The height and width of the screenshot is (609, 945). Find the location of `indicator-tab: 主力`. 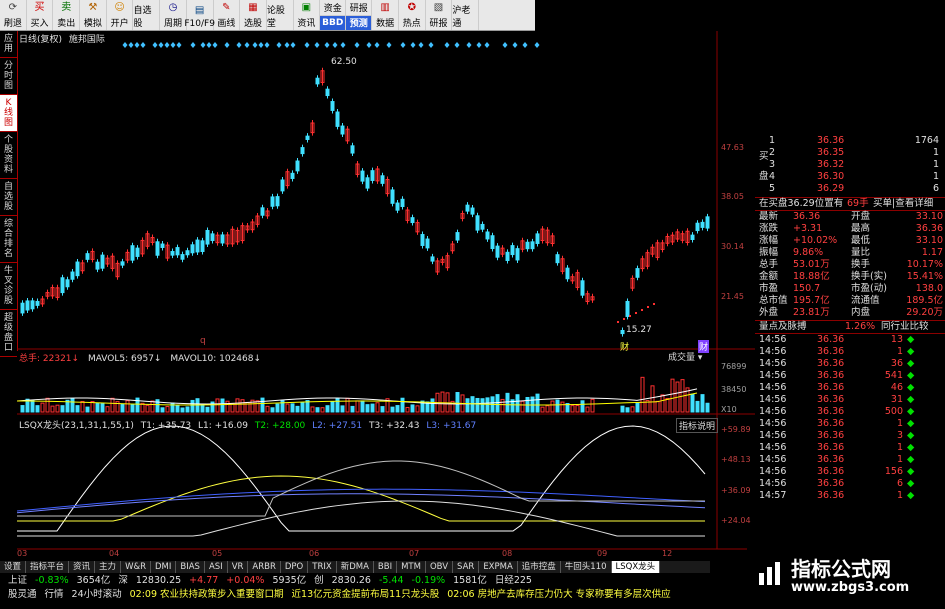

indicator-tab: 主力 is located at coordinates (108, 567).